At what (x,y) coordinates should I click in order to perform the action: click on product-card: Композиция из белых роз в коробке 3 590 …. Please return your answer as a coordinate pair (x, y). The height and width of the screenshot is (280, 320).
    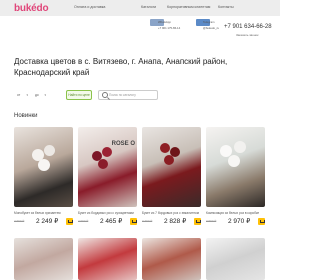
    Looking at the image, I should click on (235, 176).